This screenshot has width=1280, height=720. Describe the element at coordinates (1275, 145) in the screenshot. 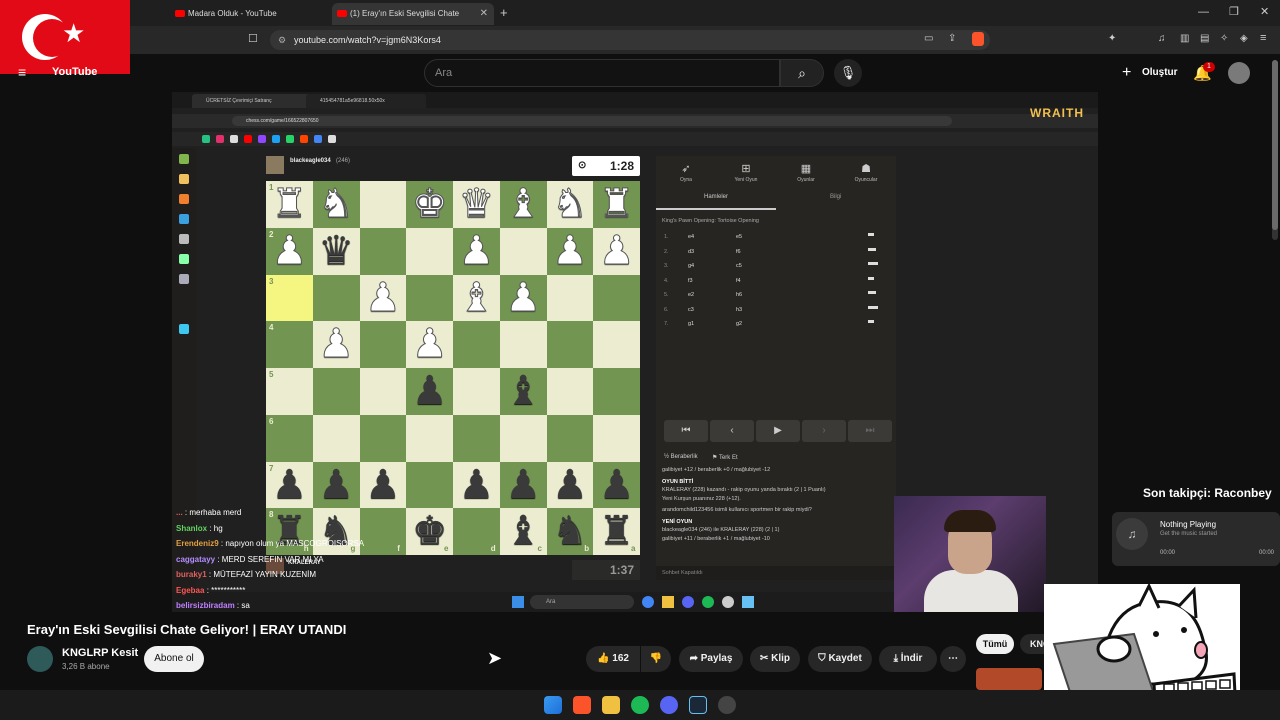

I see `scrollbar-thumb` at that location.